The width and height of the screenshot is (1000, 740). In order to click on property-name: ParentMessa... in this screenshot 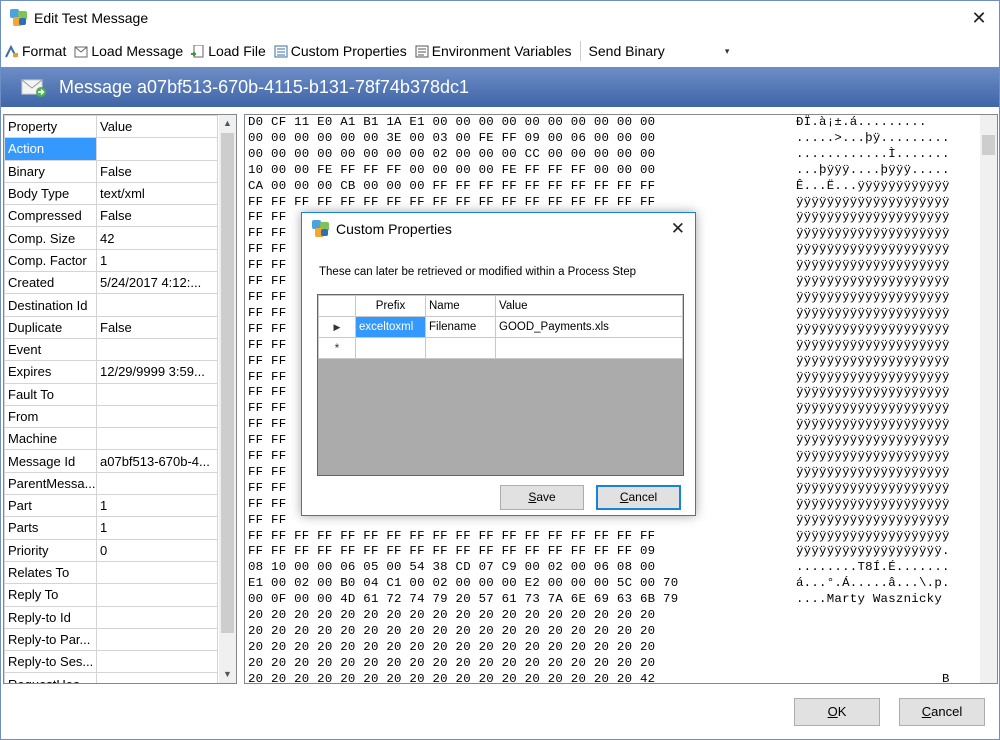, I will do `click(50, 483)`.